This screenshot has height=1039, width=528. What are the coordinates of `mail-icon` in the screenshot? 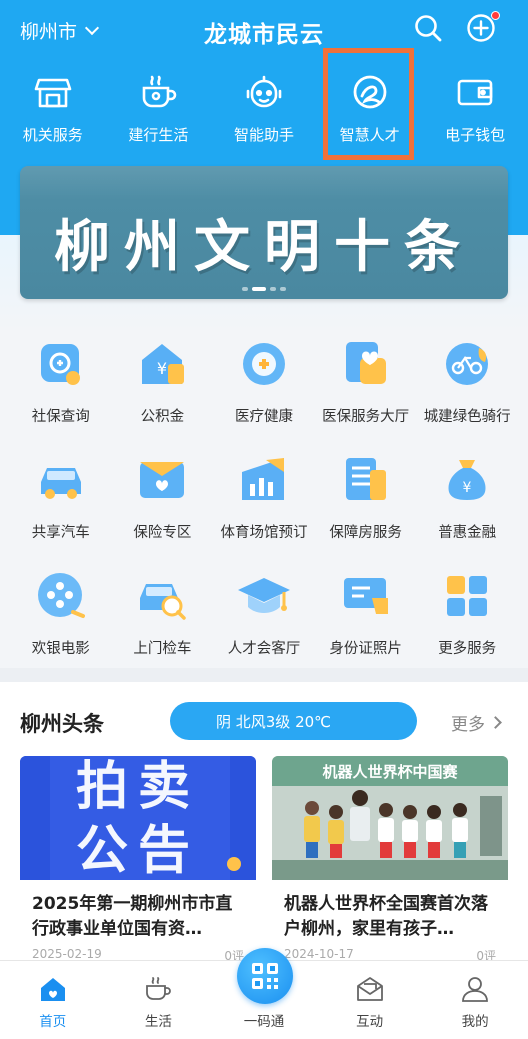 It's located at (369, 989).